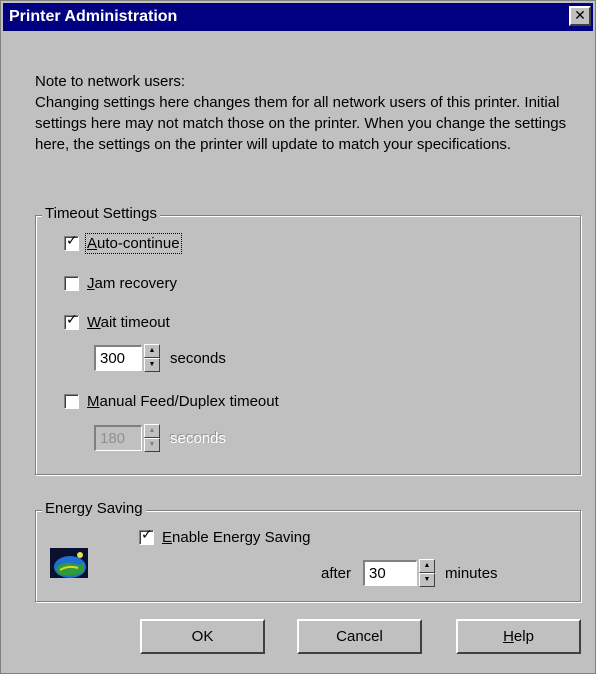  I want to click on wait-timeout-spin-buttons: ▲ ▼, so click(152, 358).